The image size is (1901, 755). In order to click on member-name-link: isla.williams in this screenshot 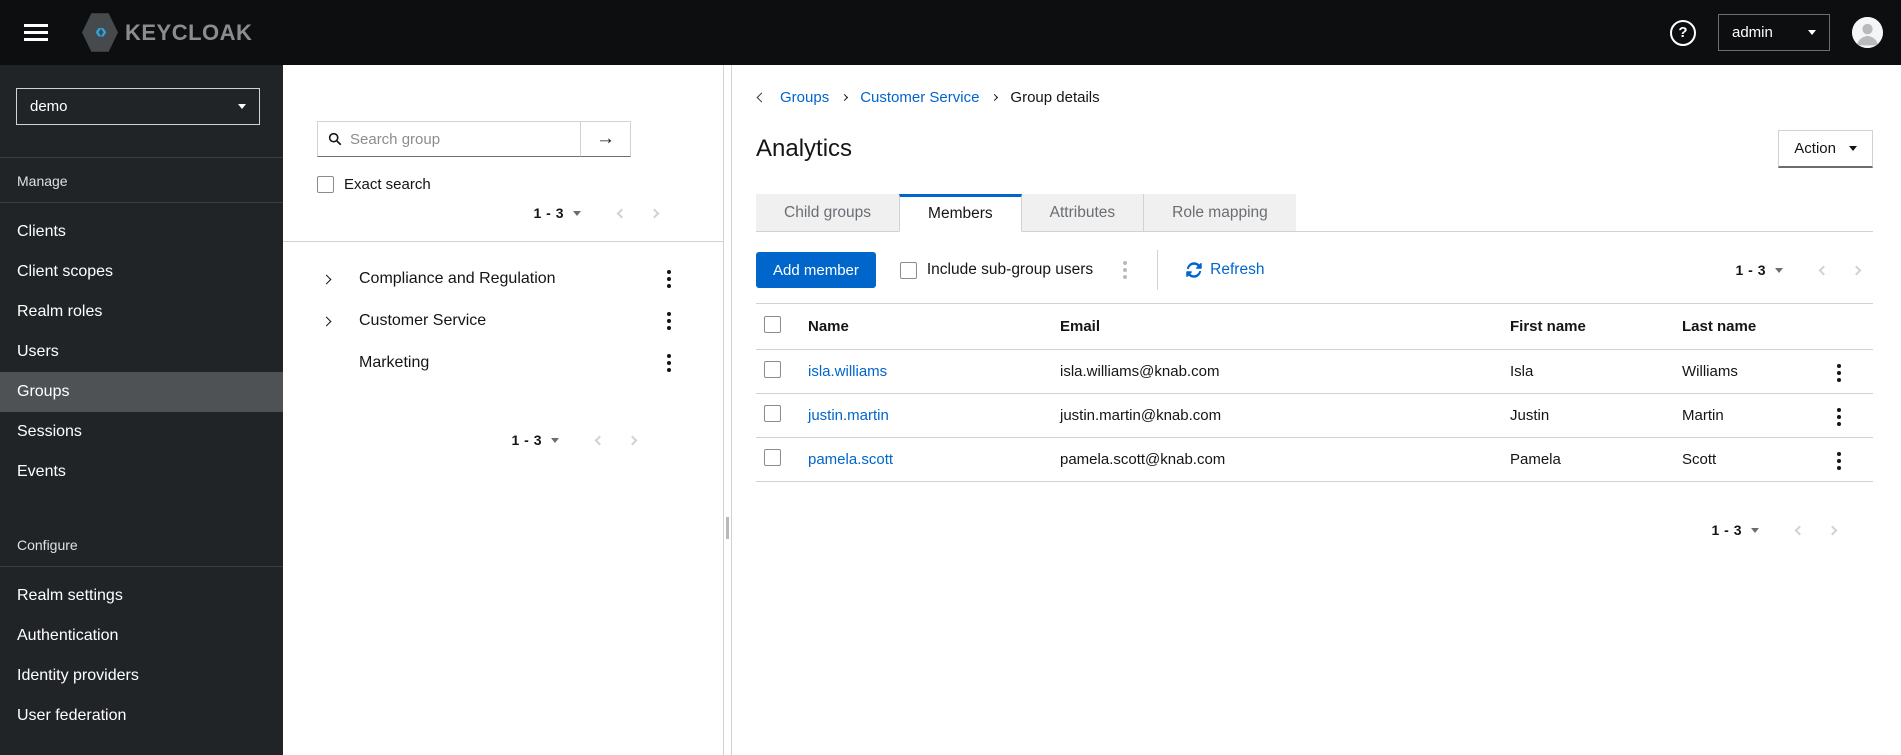, I will do `click(847, 371)`.